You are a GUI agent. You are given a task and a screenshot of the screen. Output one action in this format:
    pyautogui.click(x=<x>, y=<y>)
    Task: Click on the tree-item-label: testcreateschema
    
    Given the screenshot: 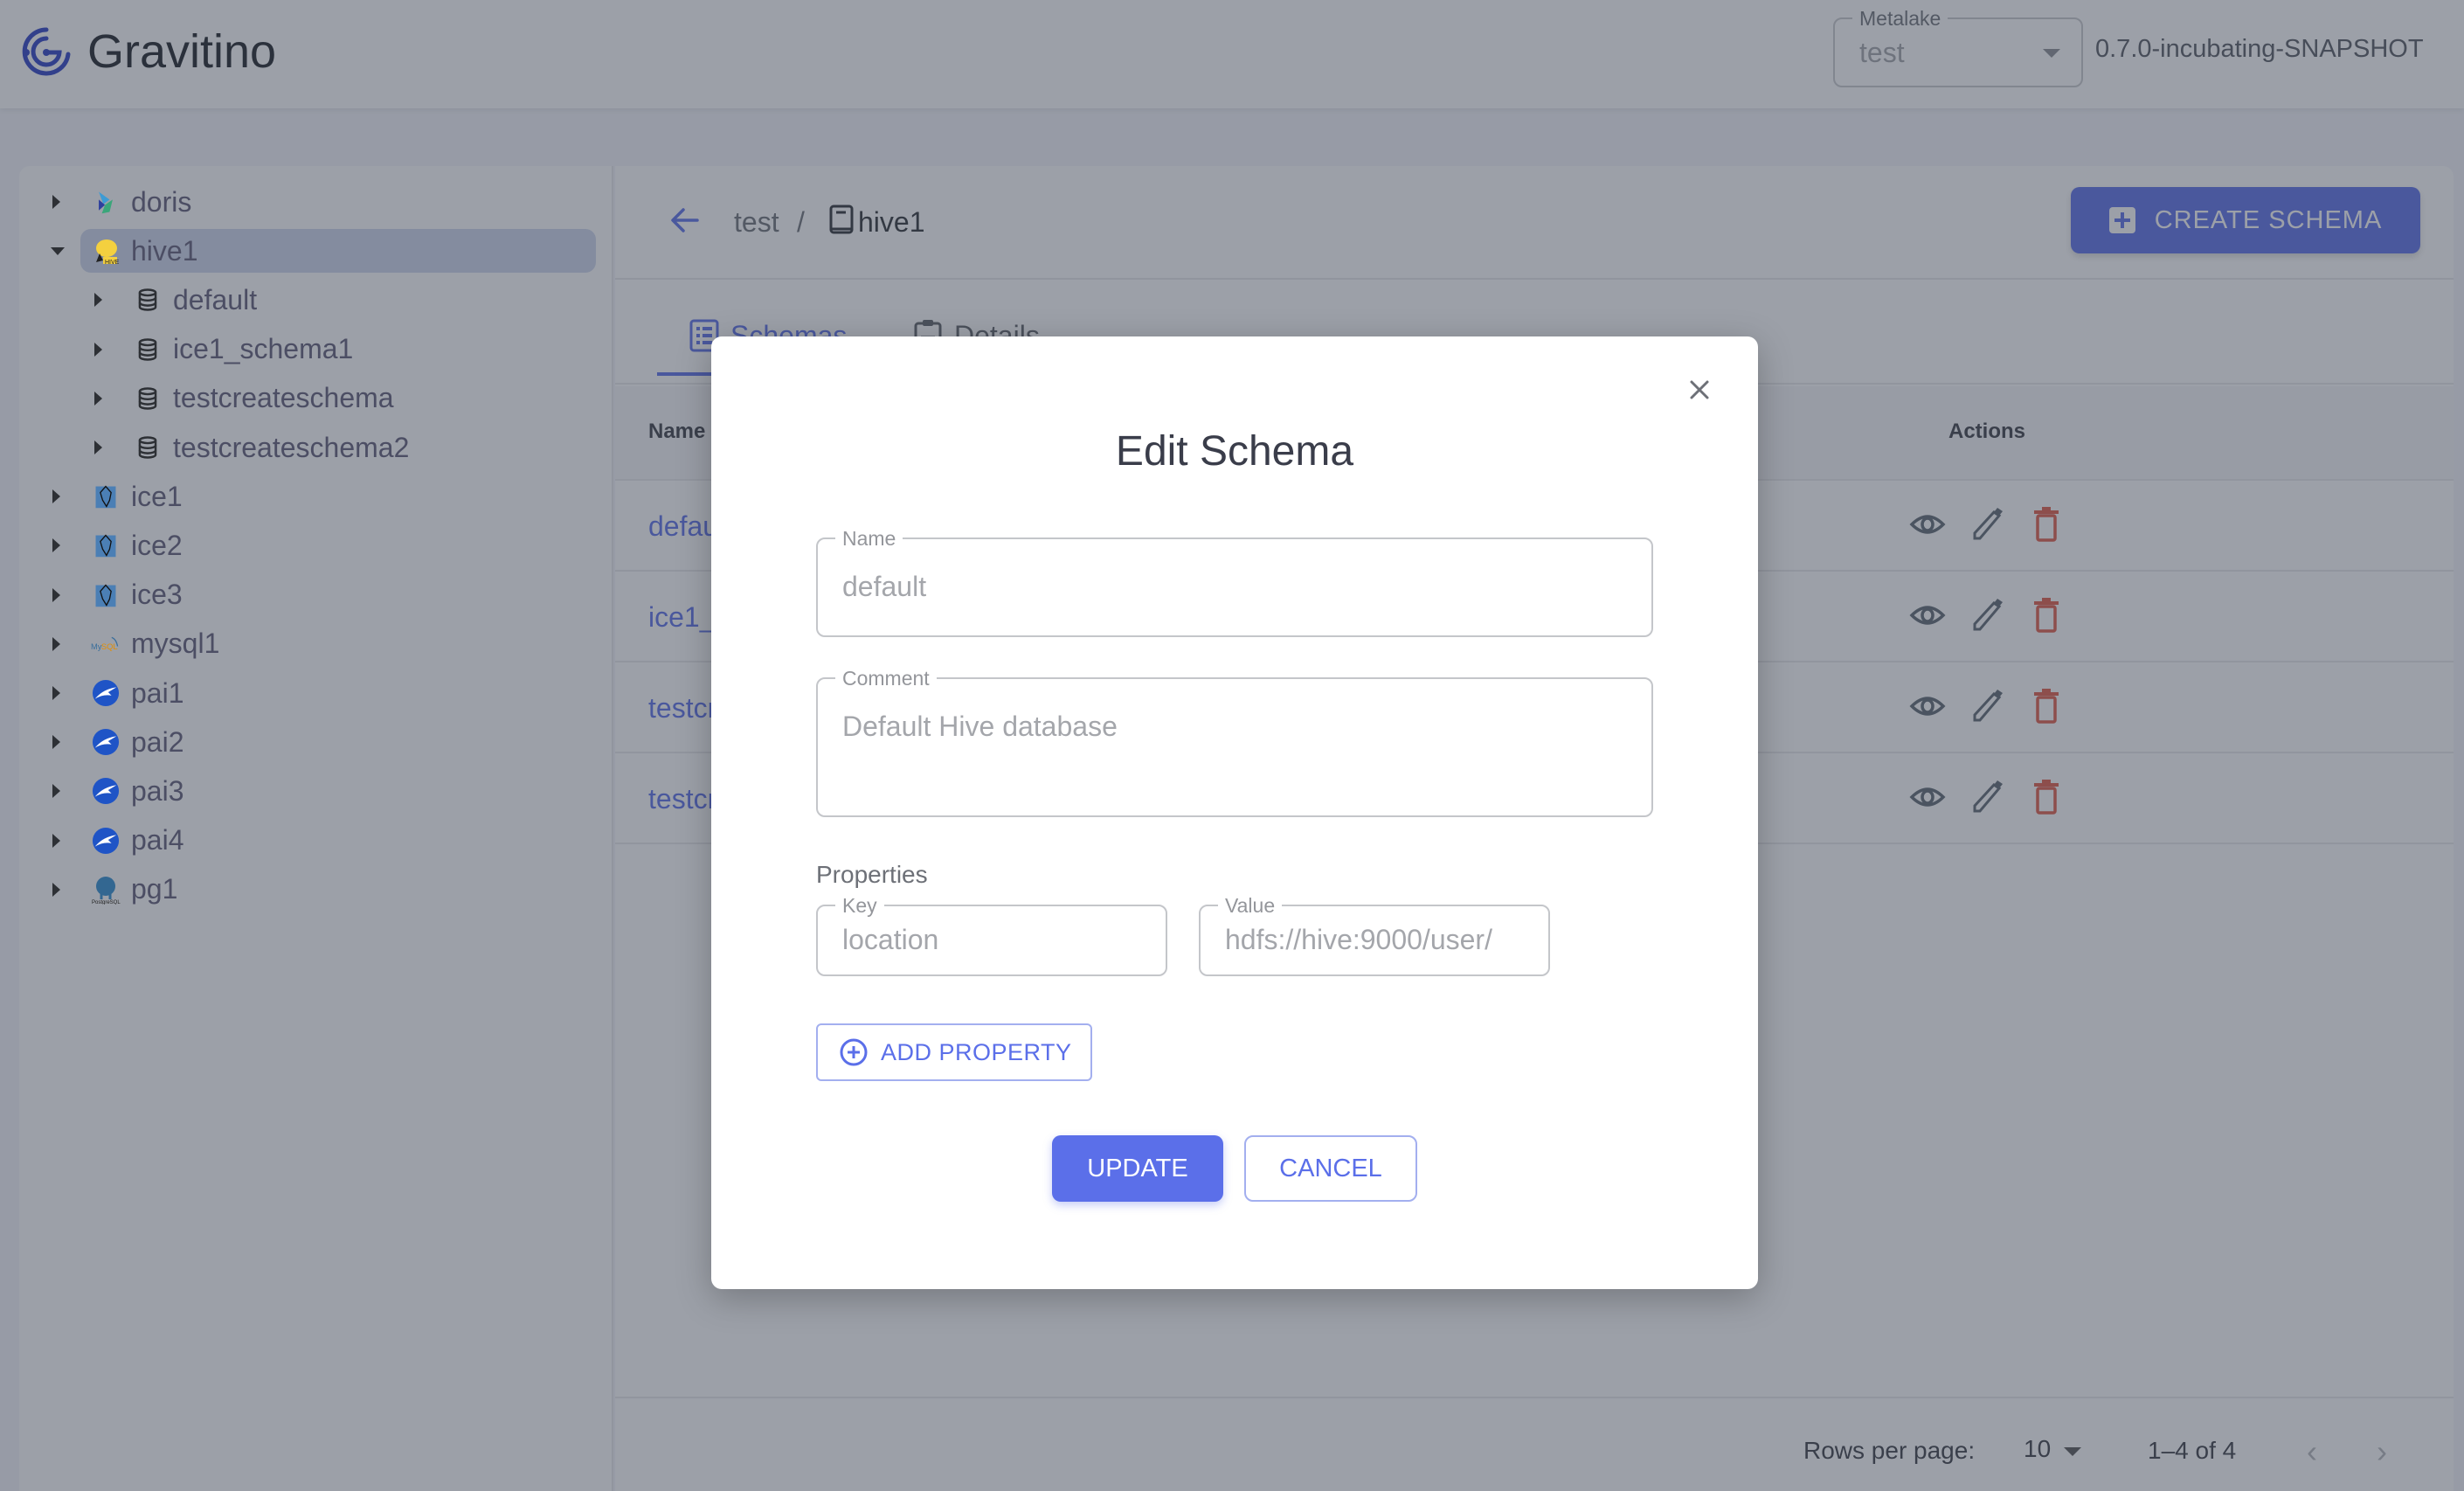 What is the action you would take?
    pyautogui.click(x=283, y=398)
    